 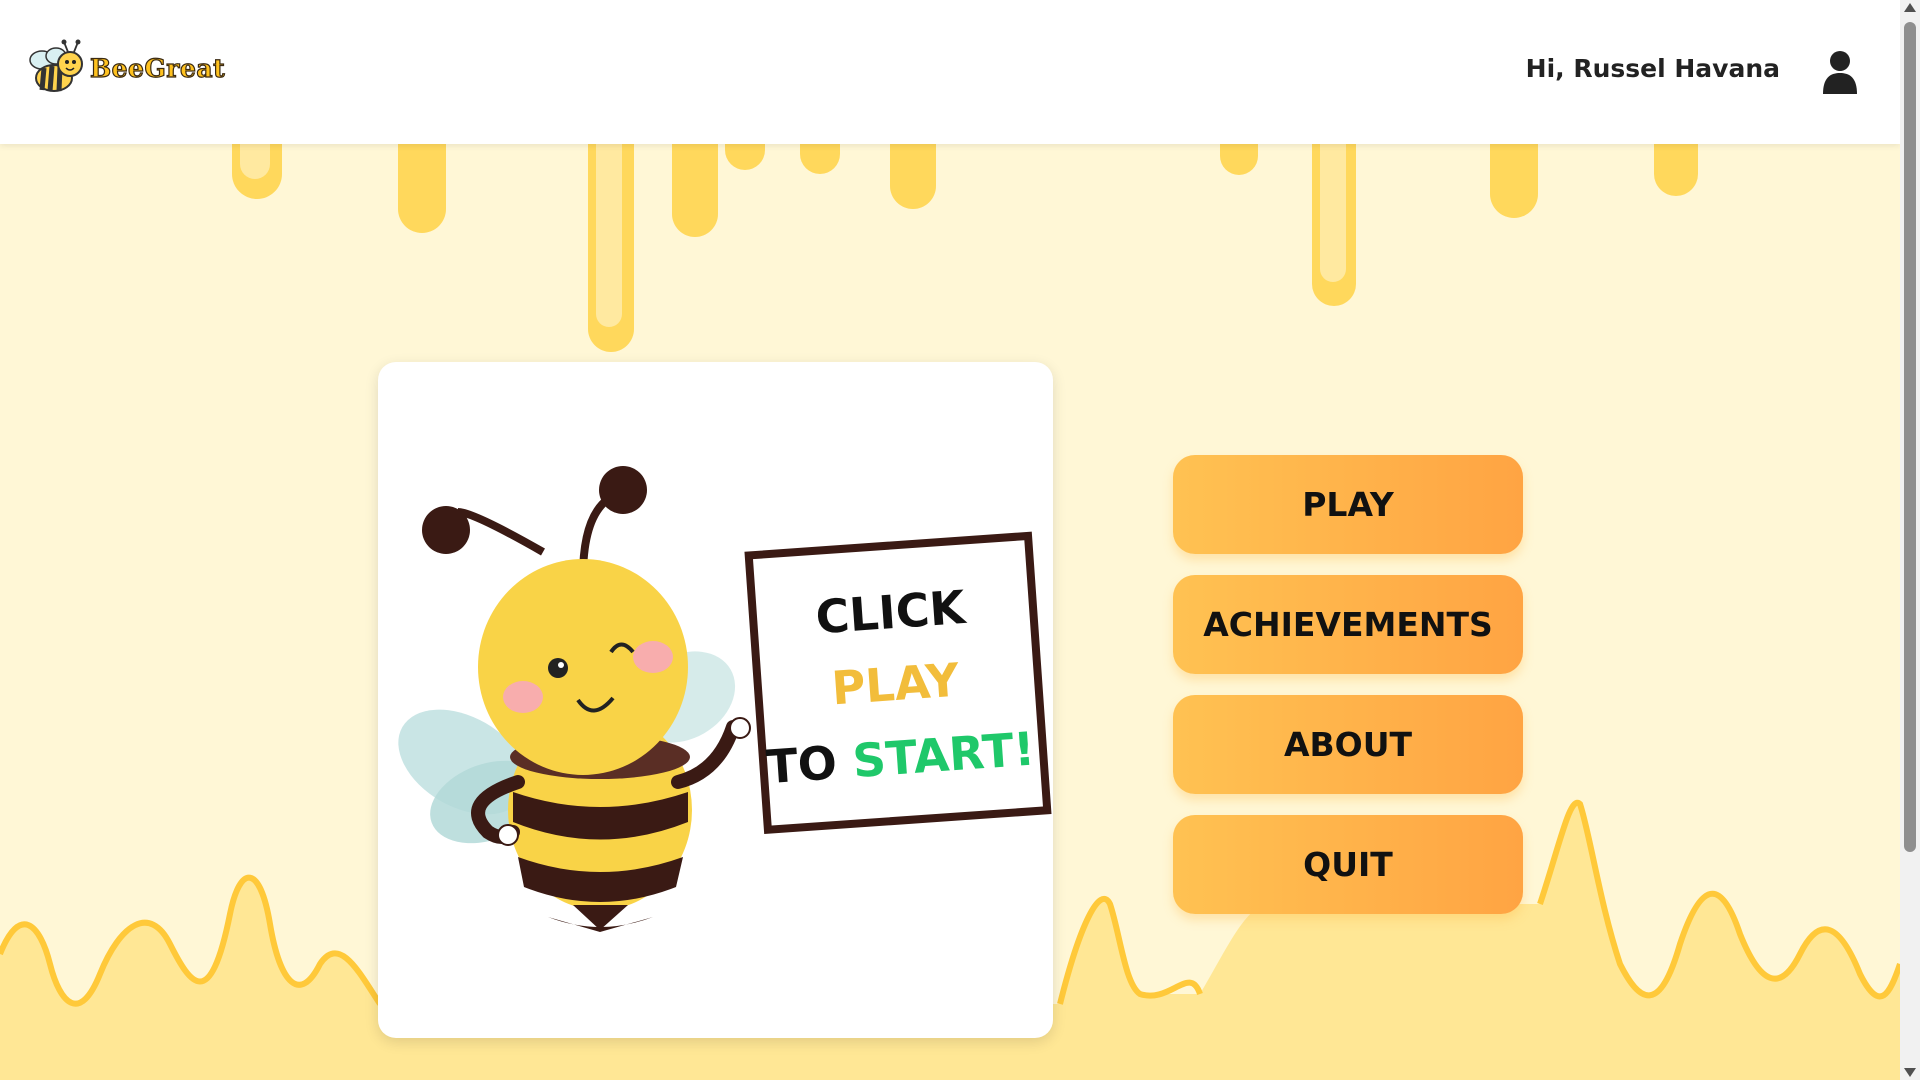 I want to click on bee-icon, so click(x=56, y=65).